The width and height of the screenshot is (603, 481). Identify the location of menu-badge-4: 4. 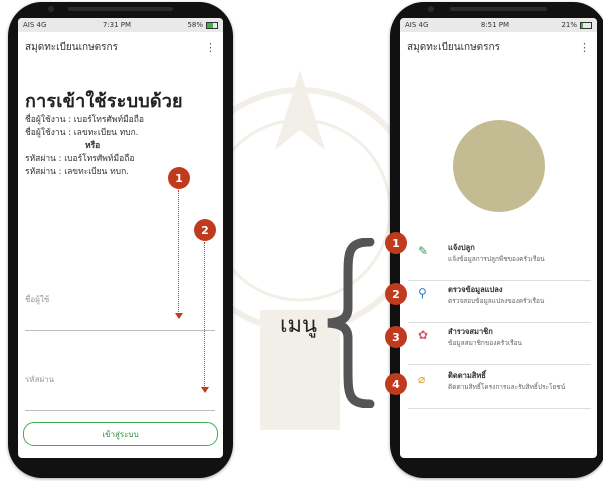
(396, 384).